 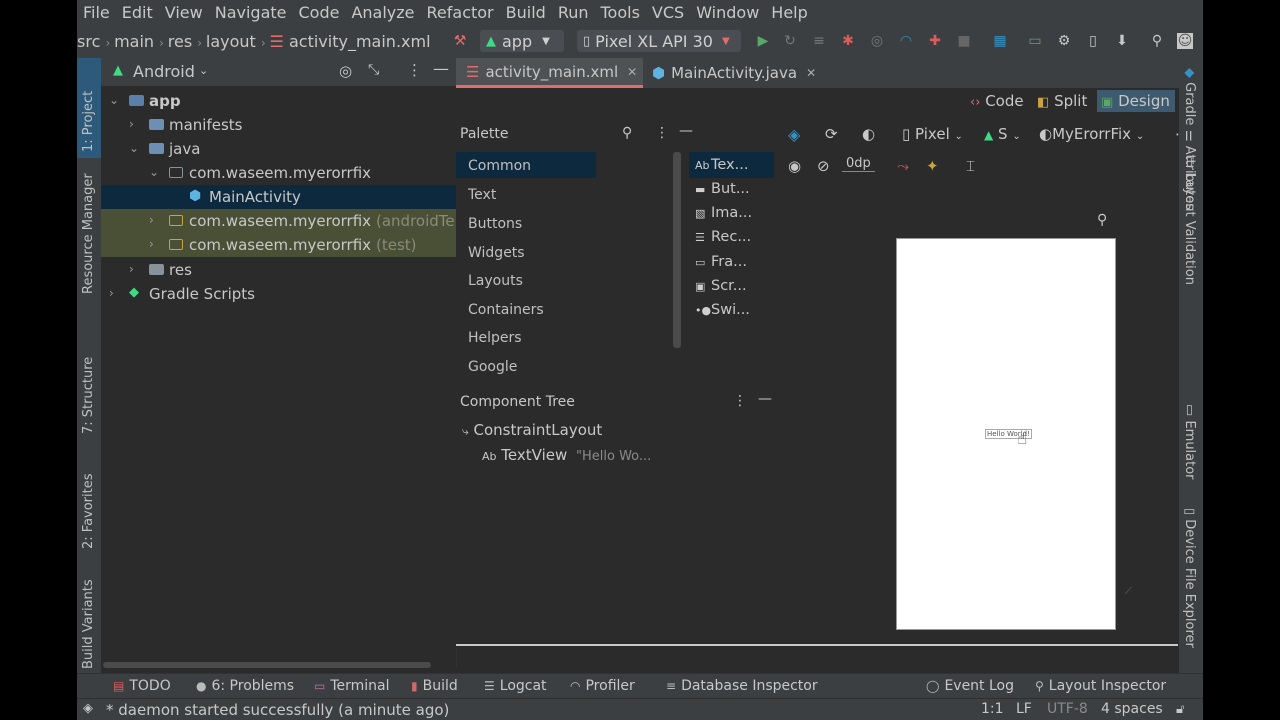 I want to click on tab-gradle: ◆ Gradle, so click(x=1191, y=103).